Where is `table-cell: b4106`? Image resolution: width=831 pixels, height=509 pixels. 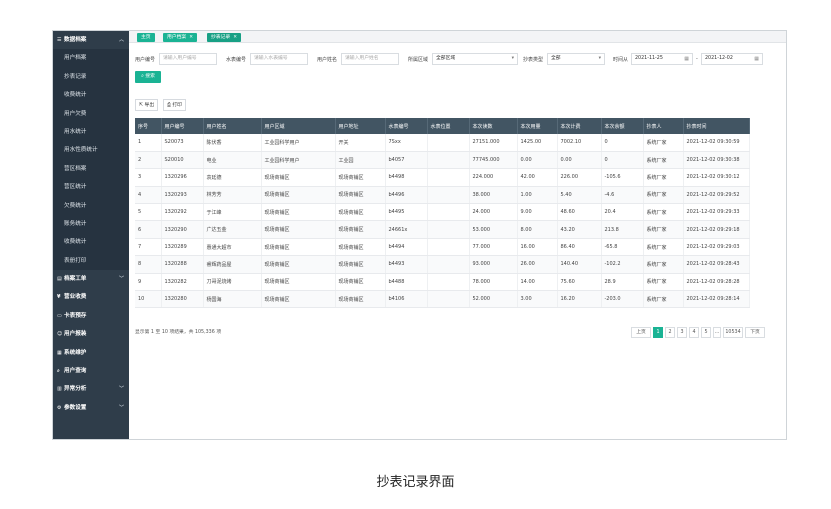
table-cell: b4106 is located at coordinates (406, 299).